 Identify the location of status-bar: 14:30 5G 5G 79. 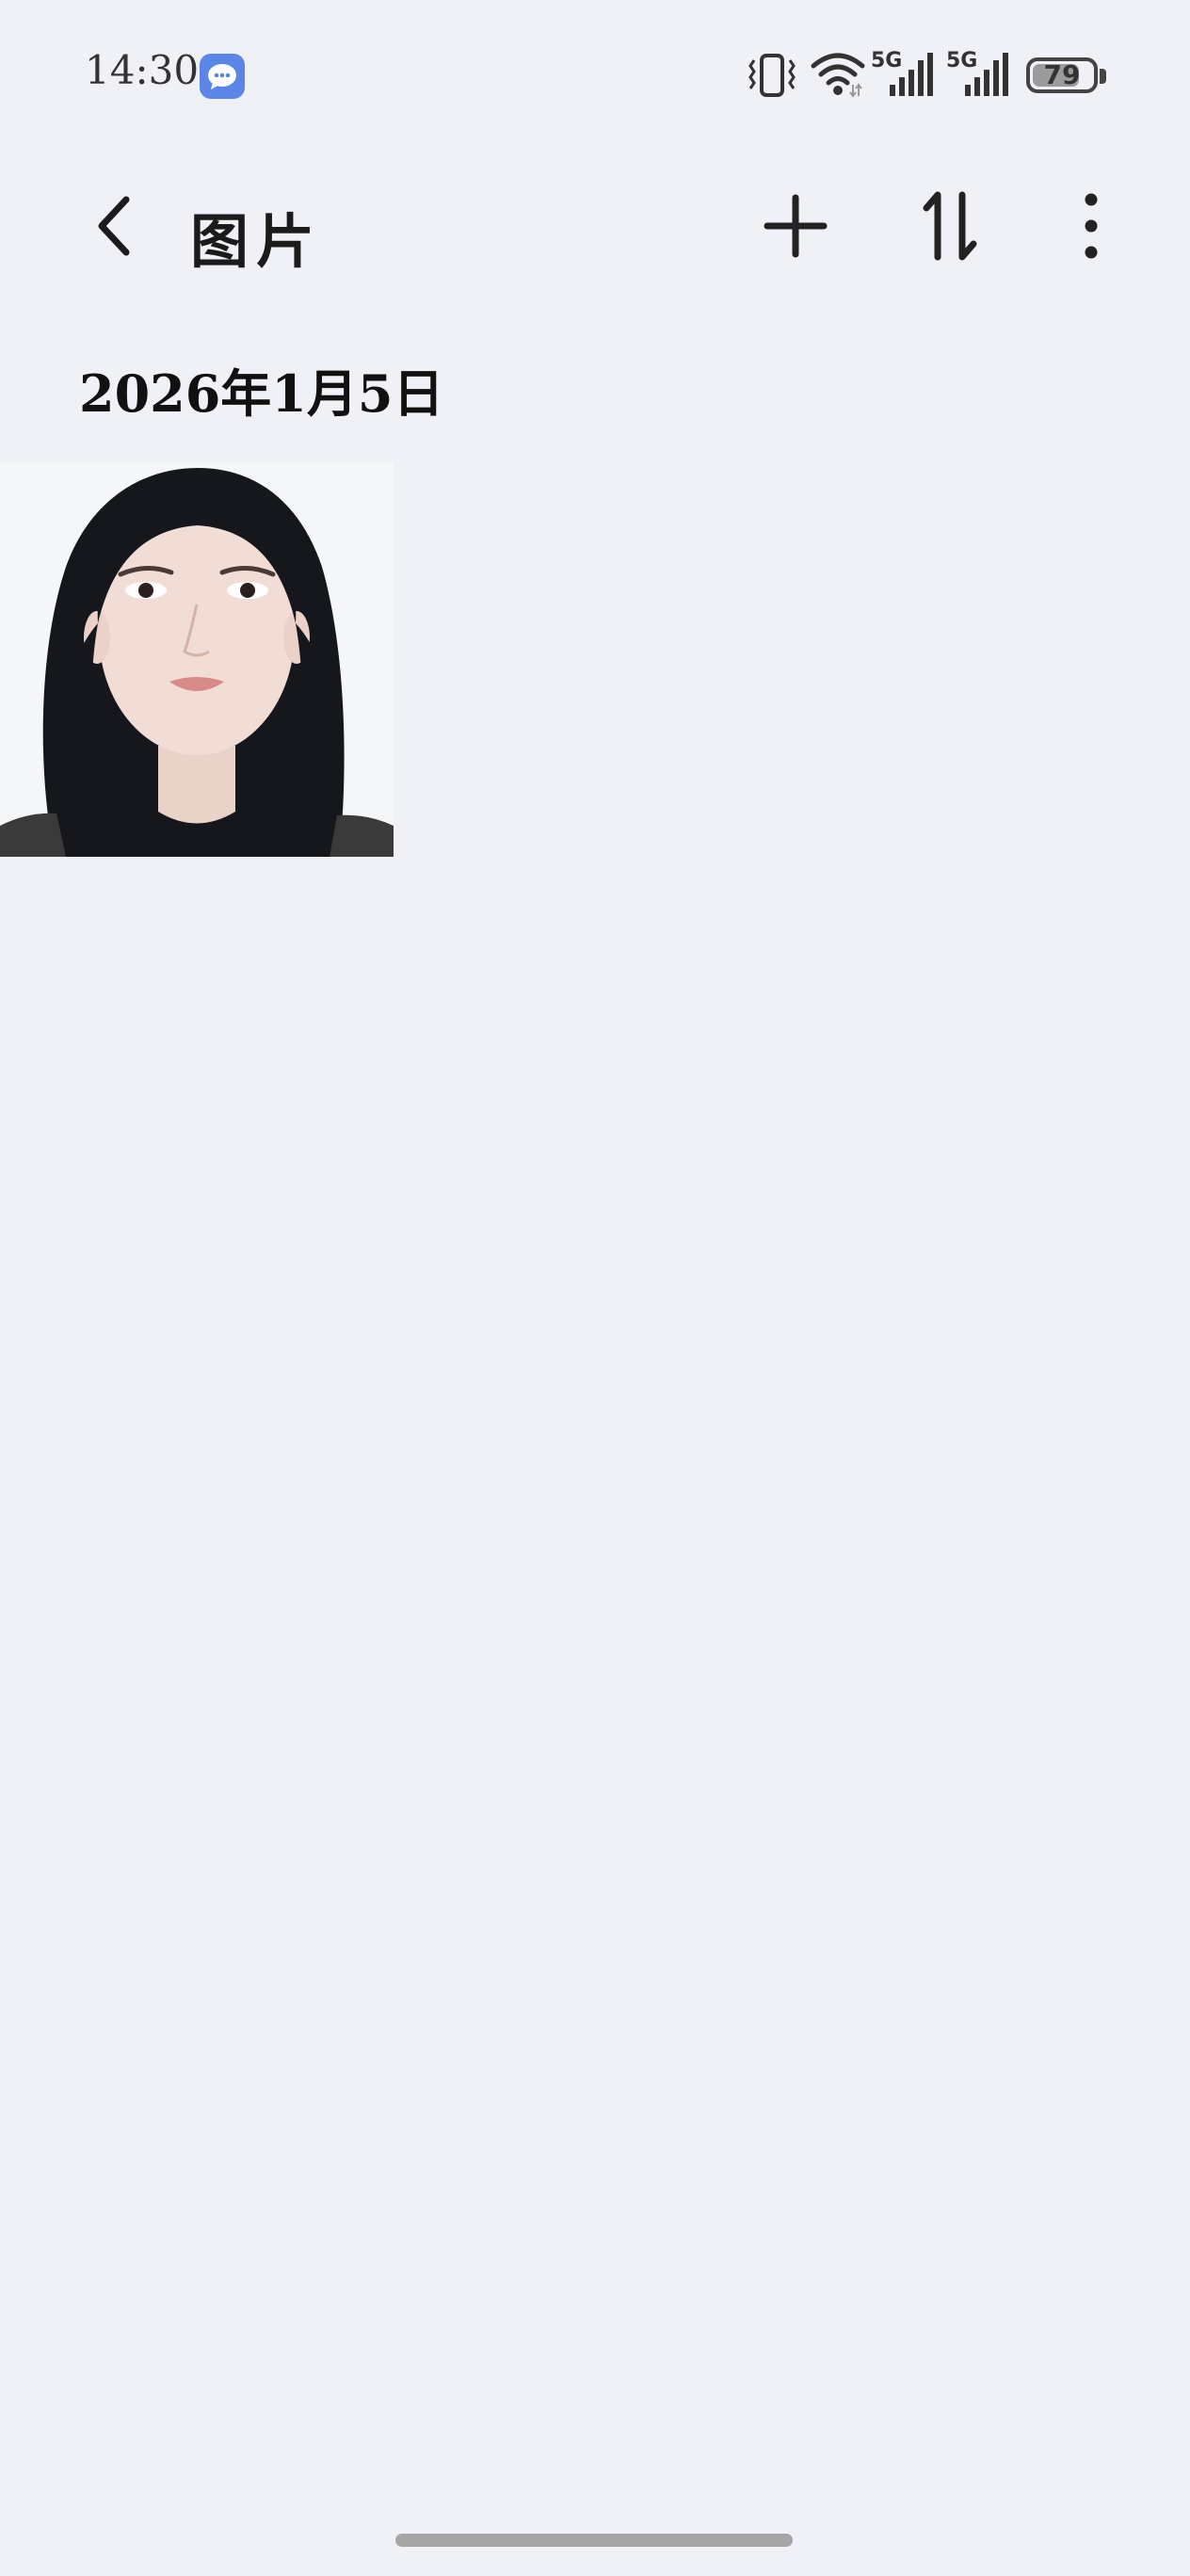
(595, 75).